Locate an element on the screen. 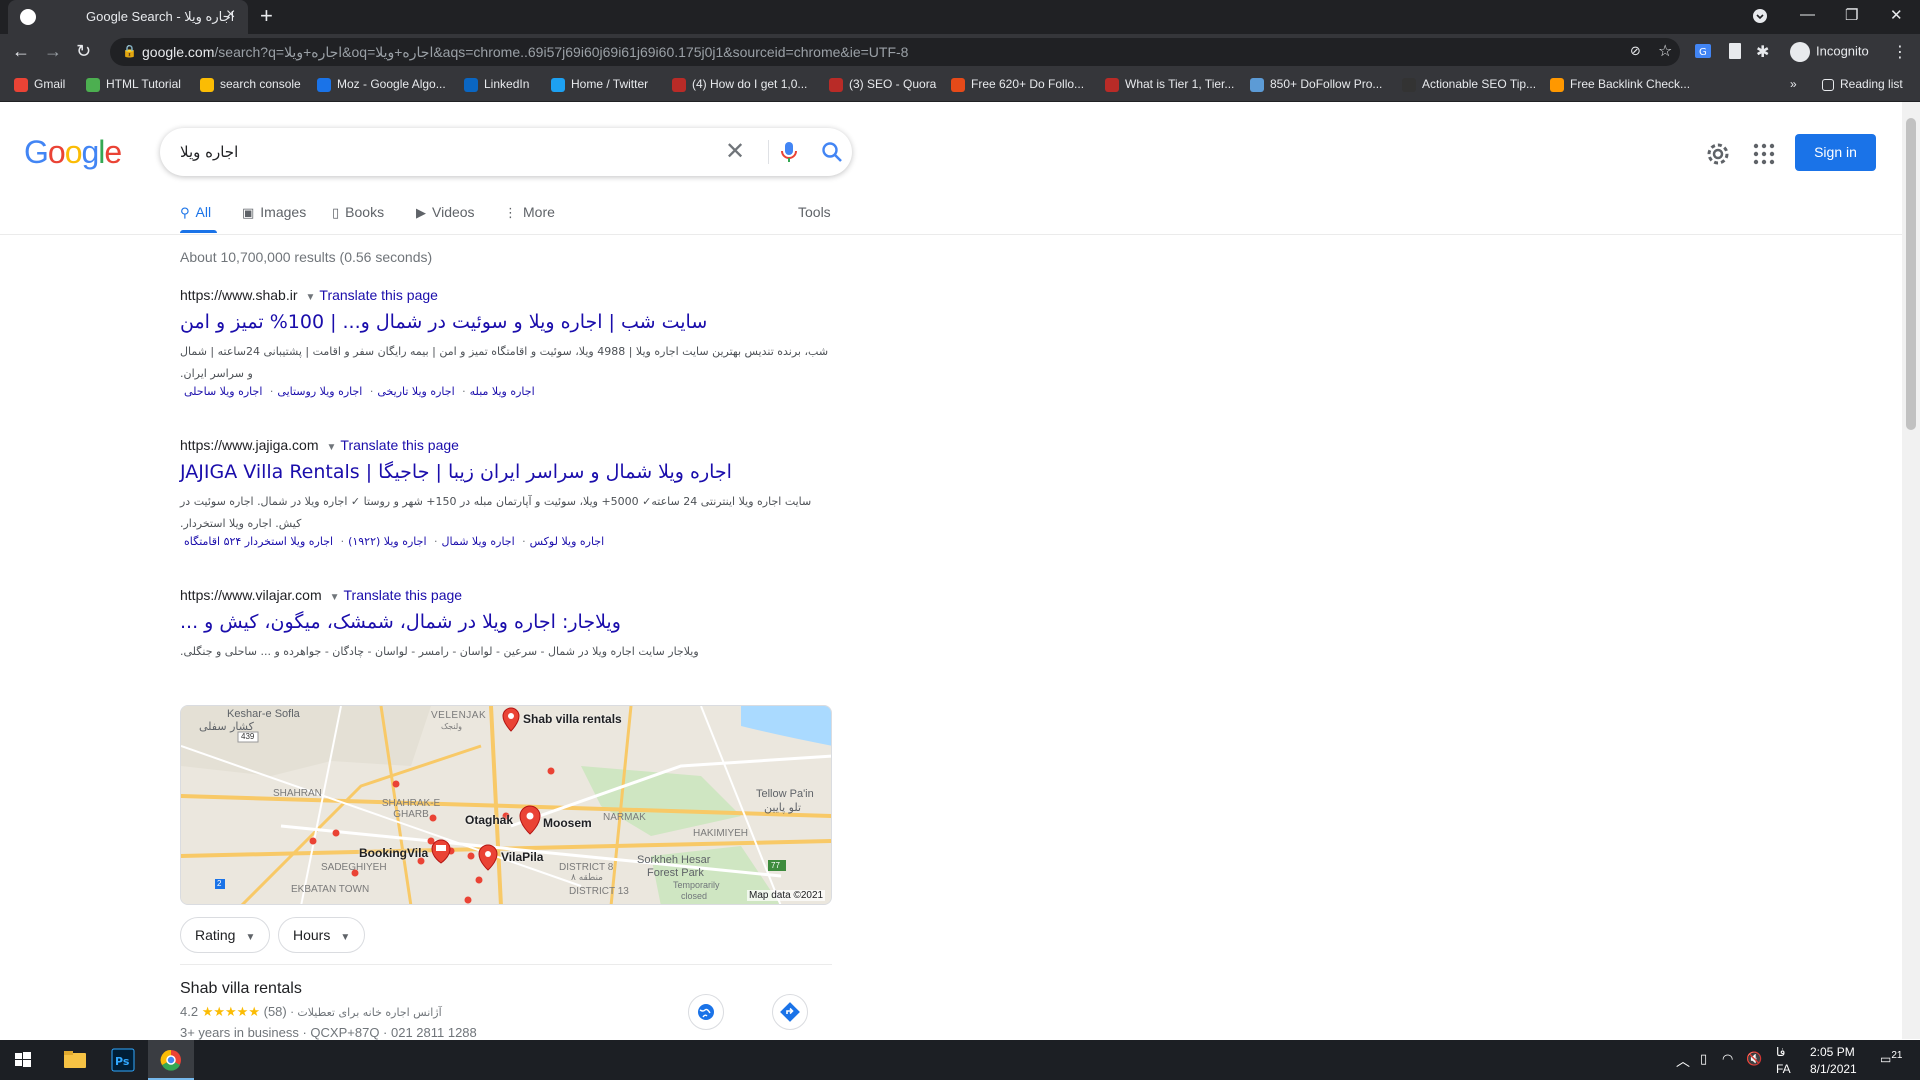 The width and height of the screenshot is (1920, 1085). browser-tab: Google Search - اجاره ویلا × is located at coordinates (128, 17).